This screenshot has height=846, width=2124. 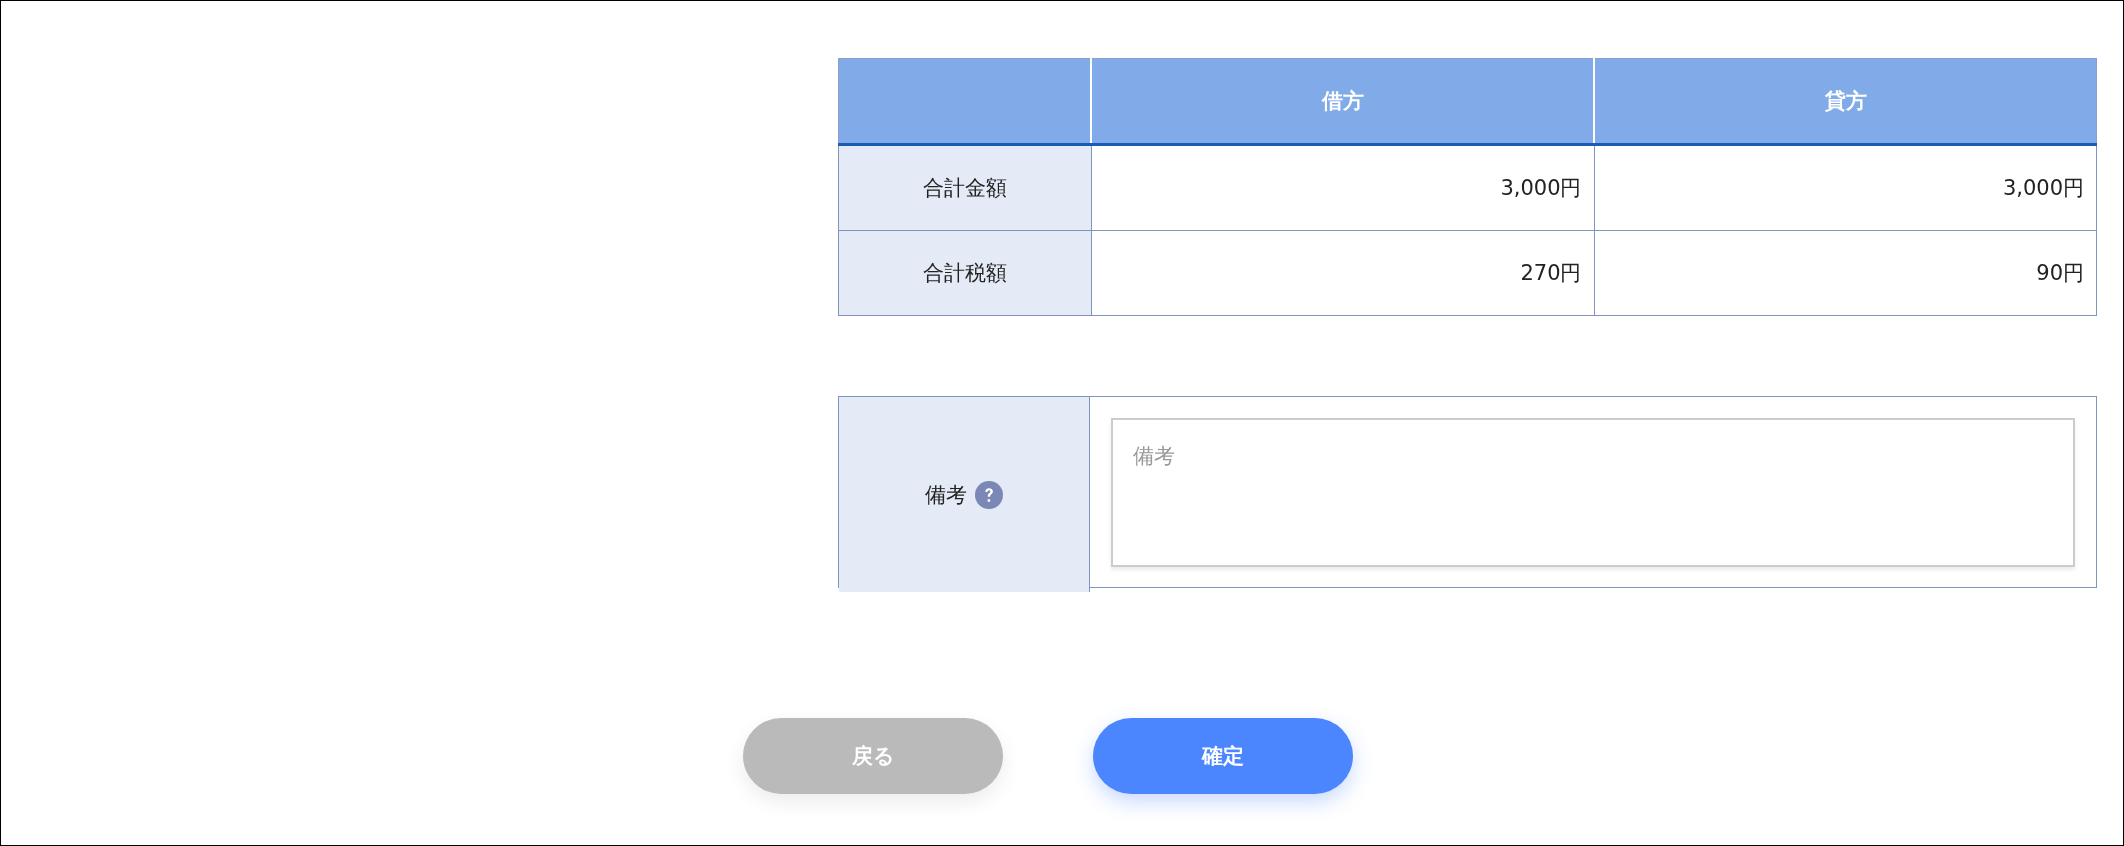 I want to click on table-cell: 90円, so click(x=1845, y=273).